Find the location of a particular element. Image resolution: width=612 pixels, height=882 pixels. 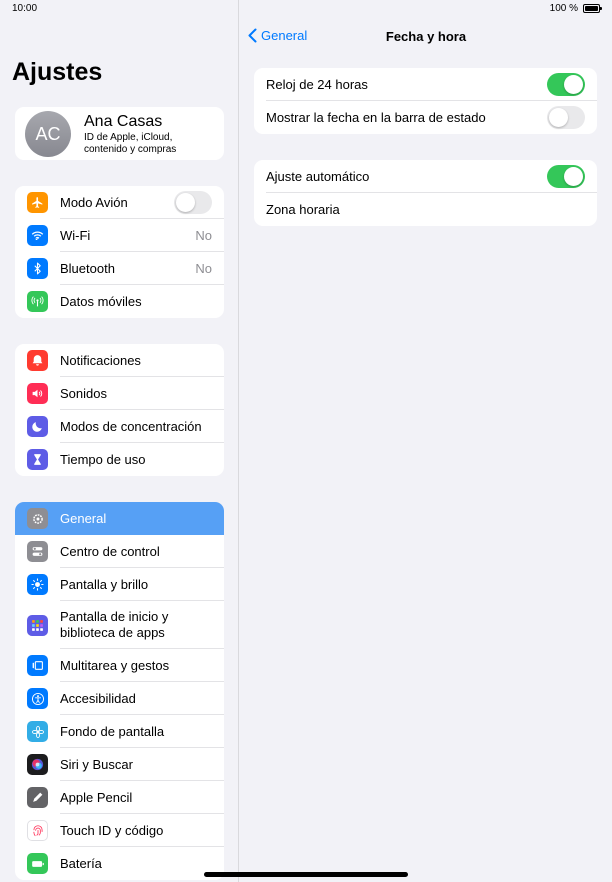

sidebar-item-siri: Siri y Buscar is located at coordinates (119, 764).